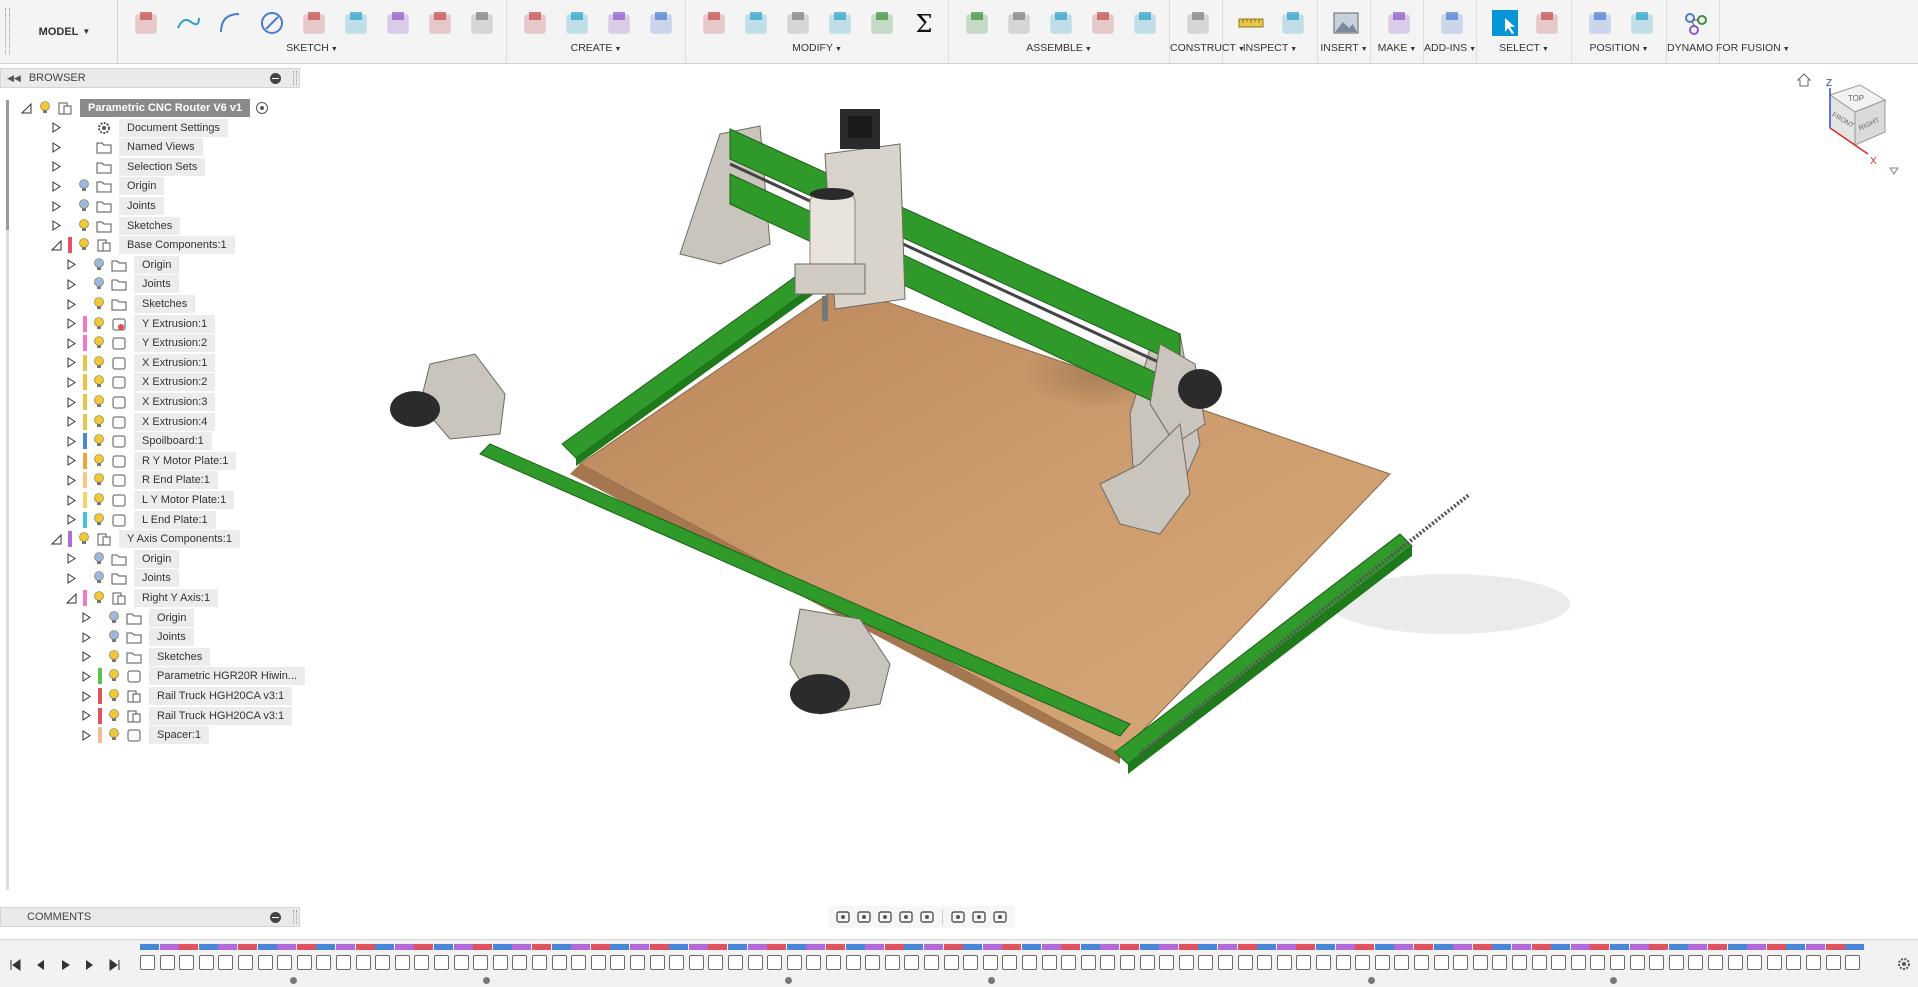  What do you see at coordinates (1200, 389) in the screenshot?
I see `right-rear-y-motor` at bounding box center [1200, 389].